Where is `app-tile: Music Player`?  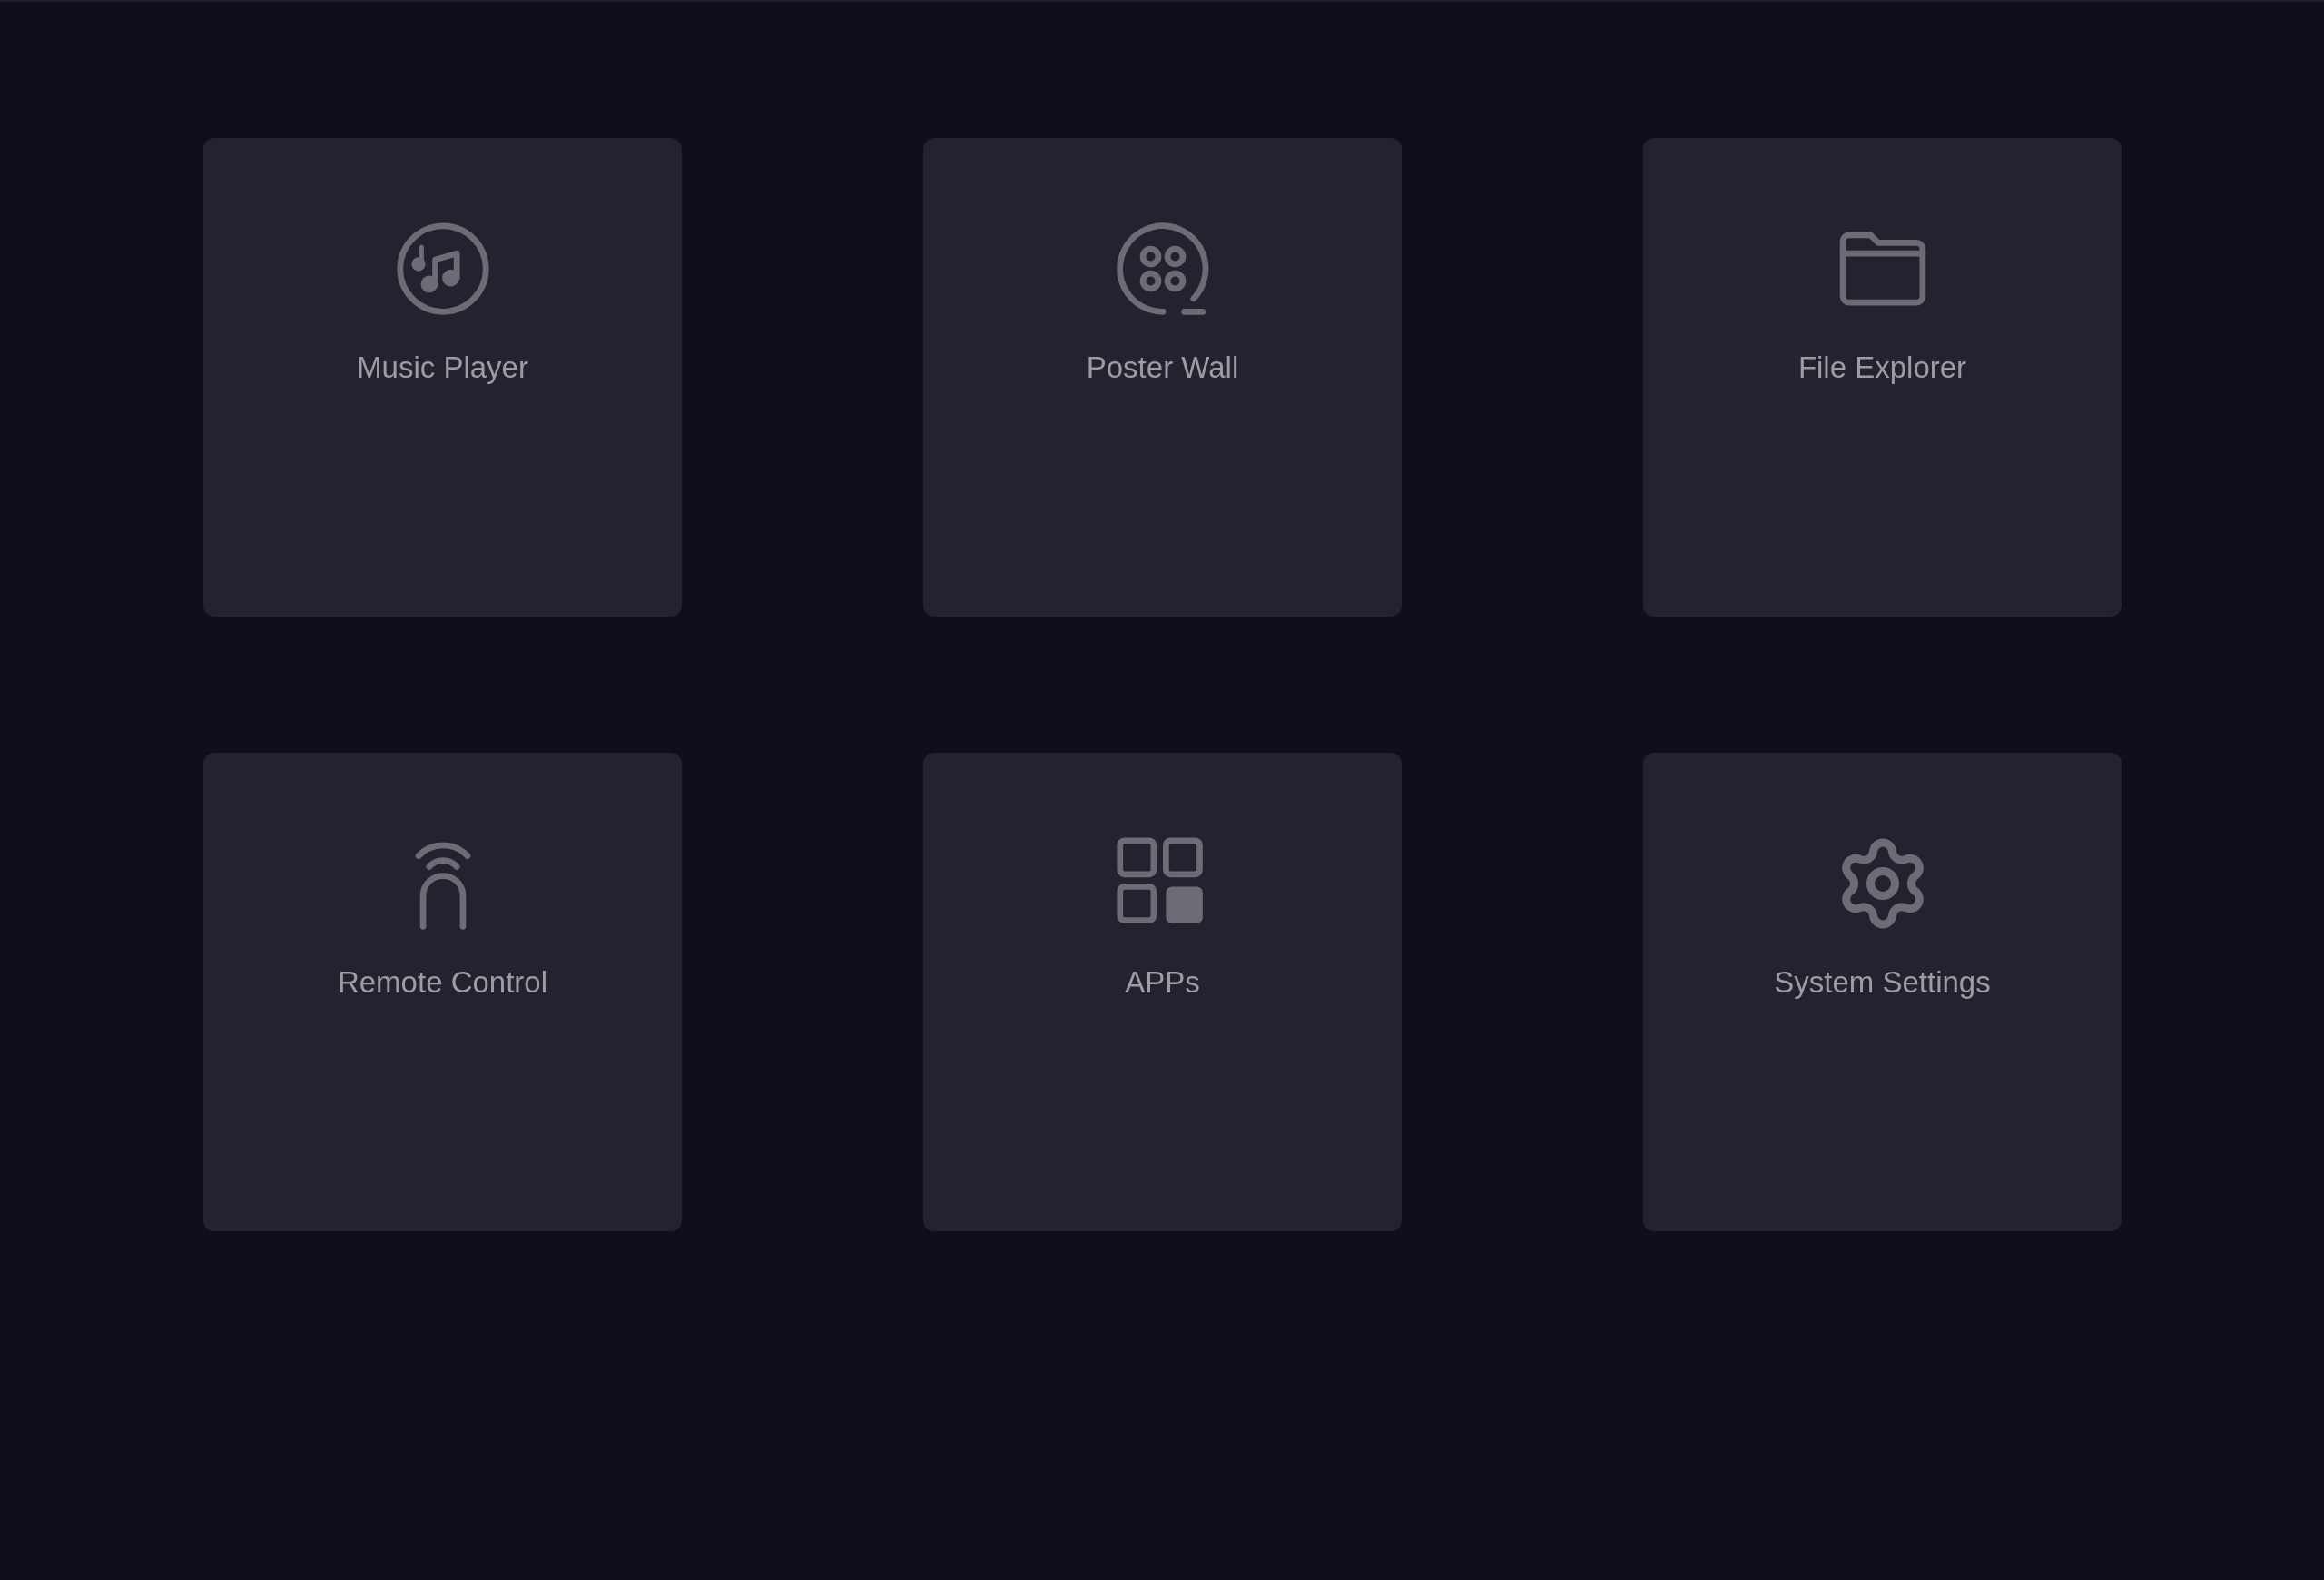 app-tile: Music Player is located at coordinates (442, 378).